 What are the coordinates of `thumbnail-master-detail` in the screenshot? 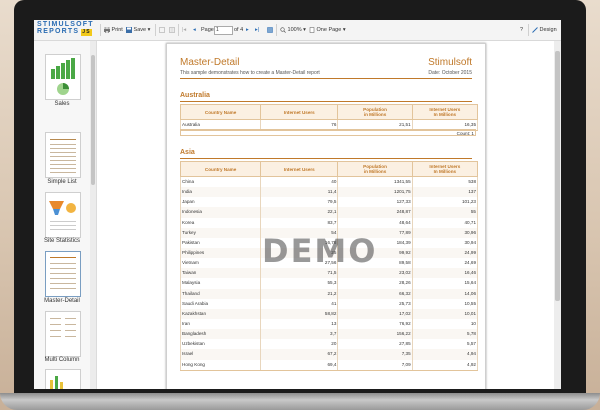 It's located at (63, 274).